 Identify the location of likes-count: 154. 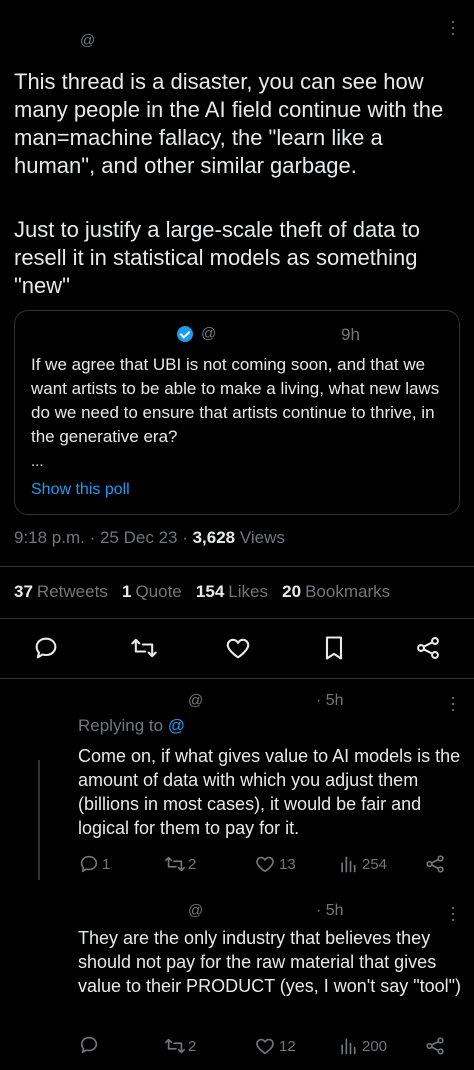
(210, 591).